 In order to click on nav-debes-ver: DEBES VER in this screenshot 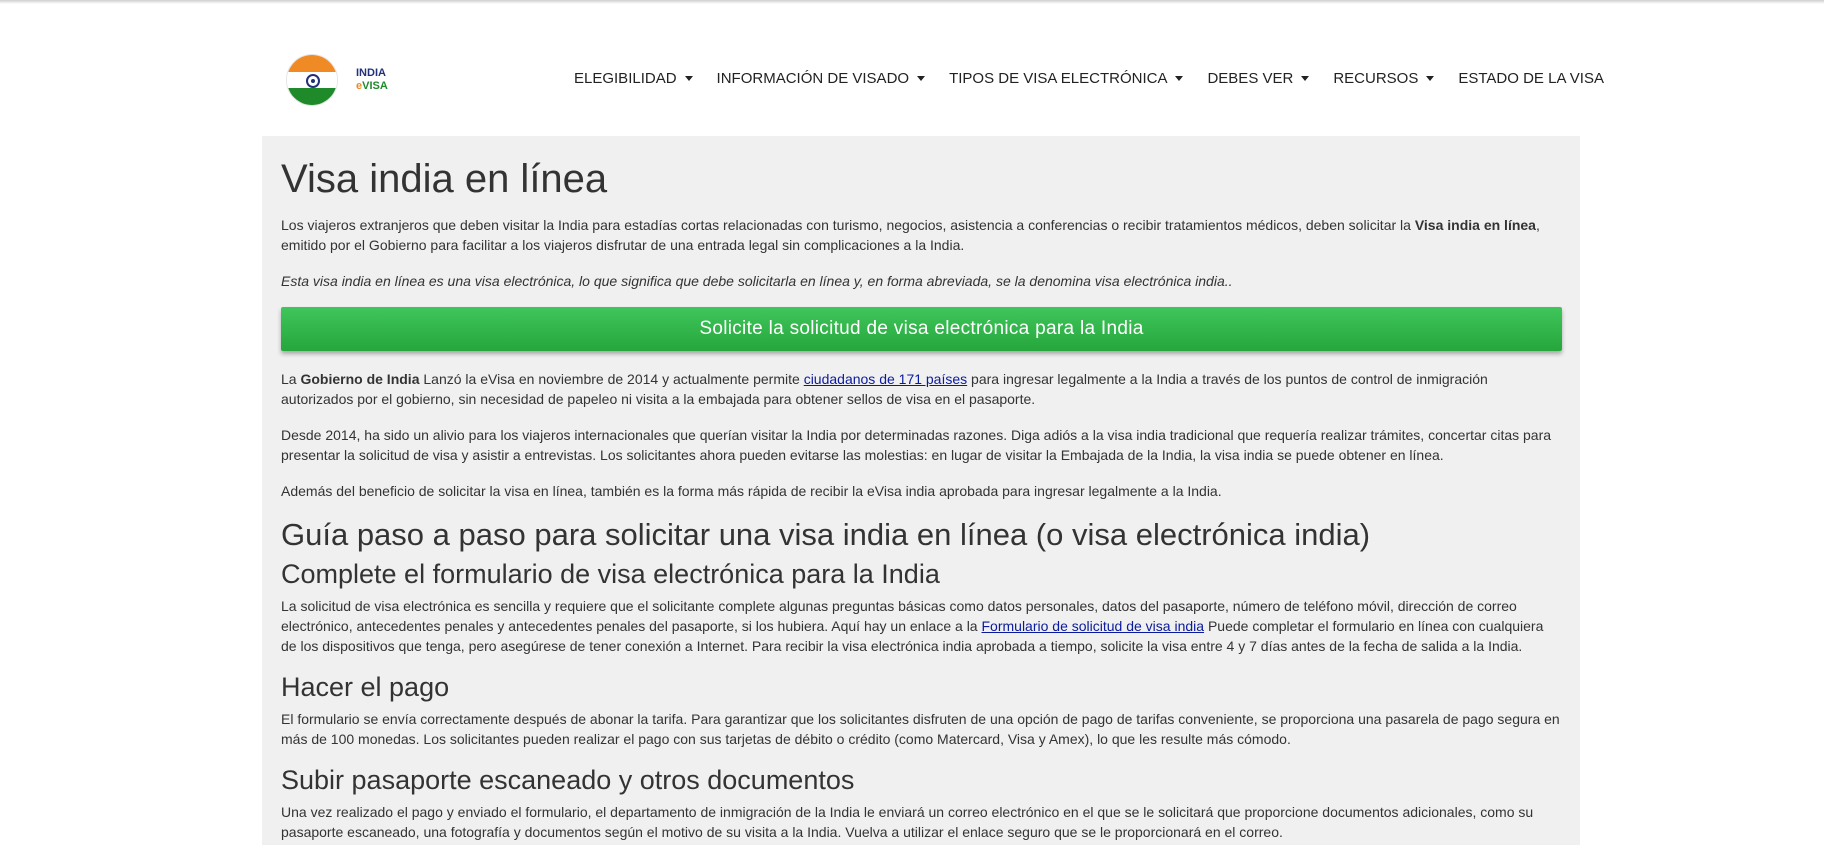, I will do `click(1258, 78)`.